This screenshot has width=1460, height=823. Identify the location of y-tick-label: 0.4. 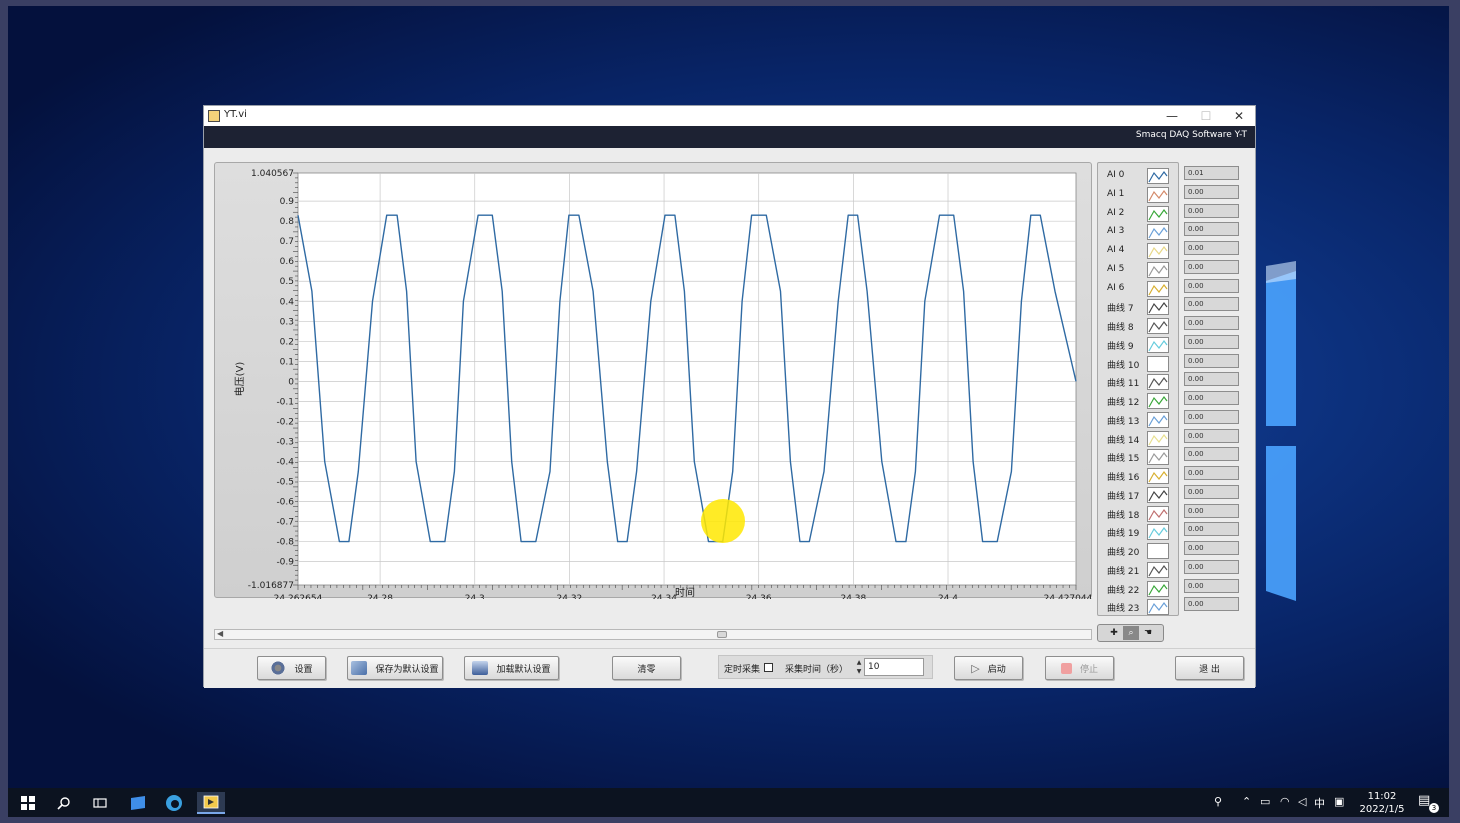
(287, 302).